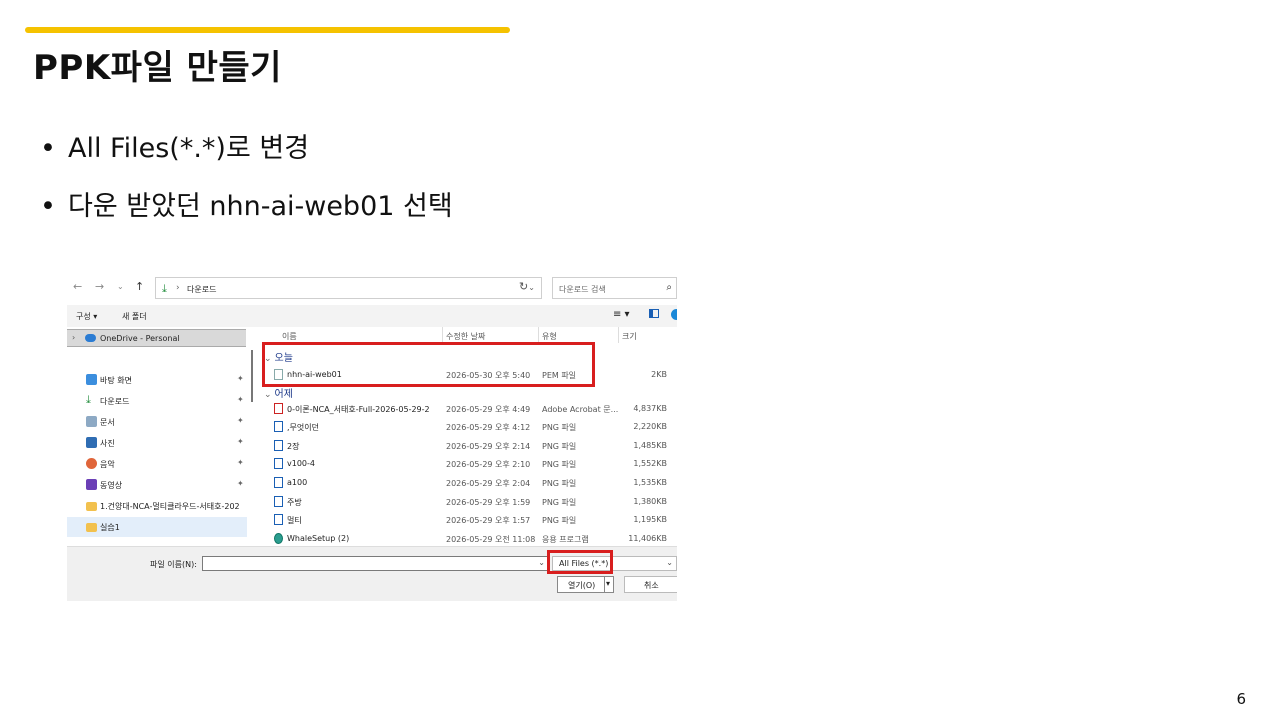 This screenshot has width=1280, height=720. I want to click on file-size: 1,535KB, so click(650, 482).